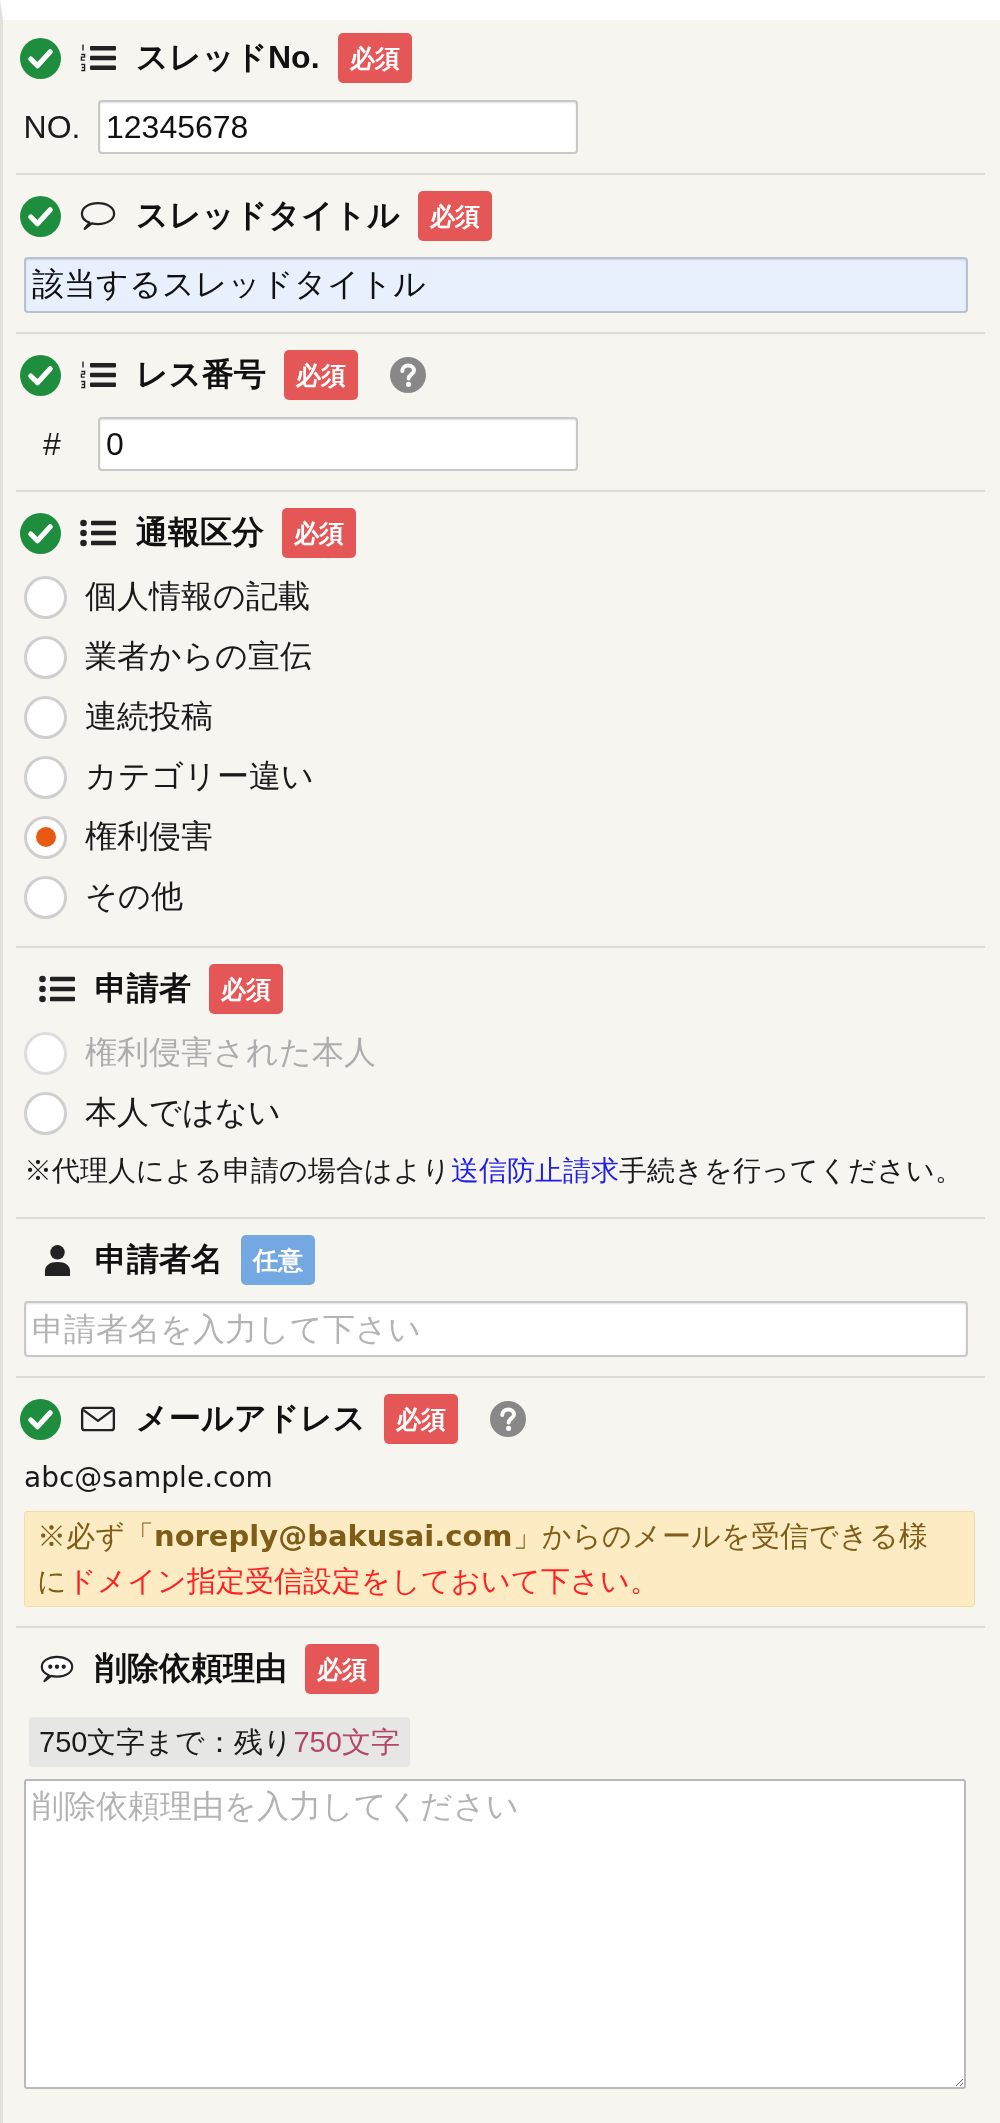  Describe the element at coordinates (228, 57) in the screenshot. I see `field-label: スレッドNo.` at that location.